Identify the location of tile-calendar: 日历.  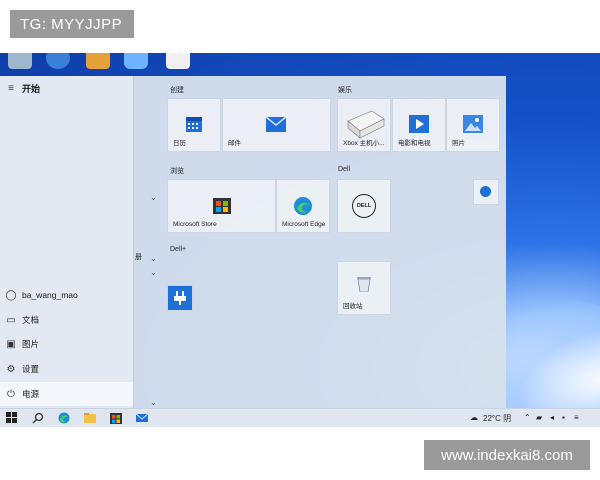
(194, 125).